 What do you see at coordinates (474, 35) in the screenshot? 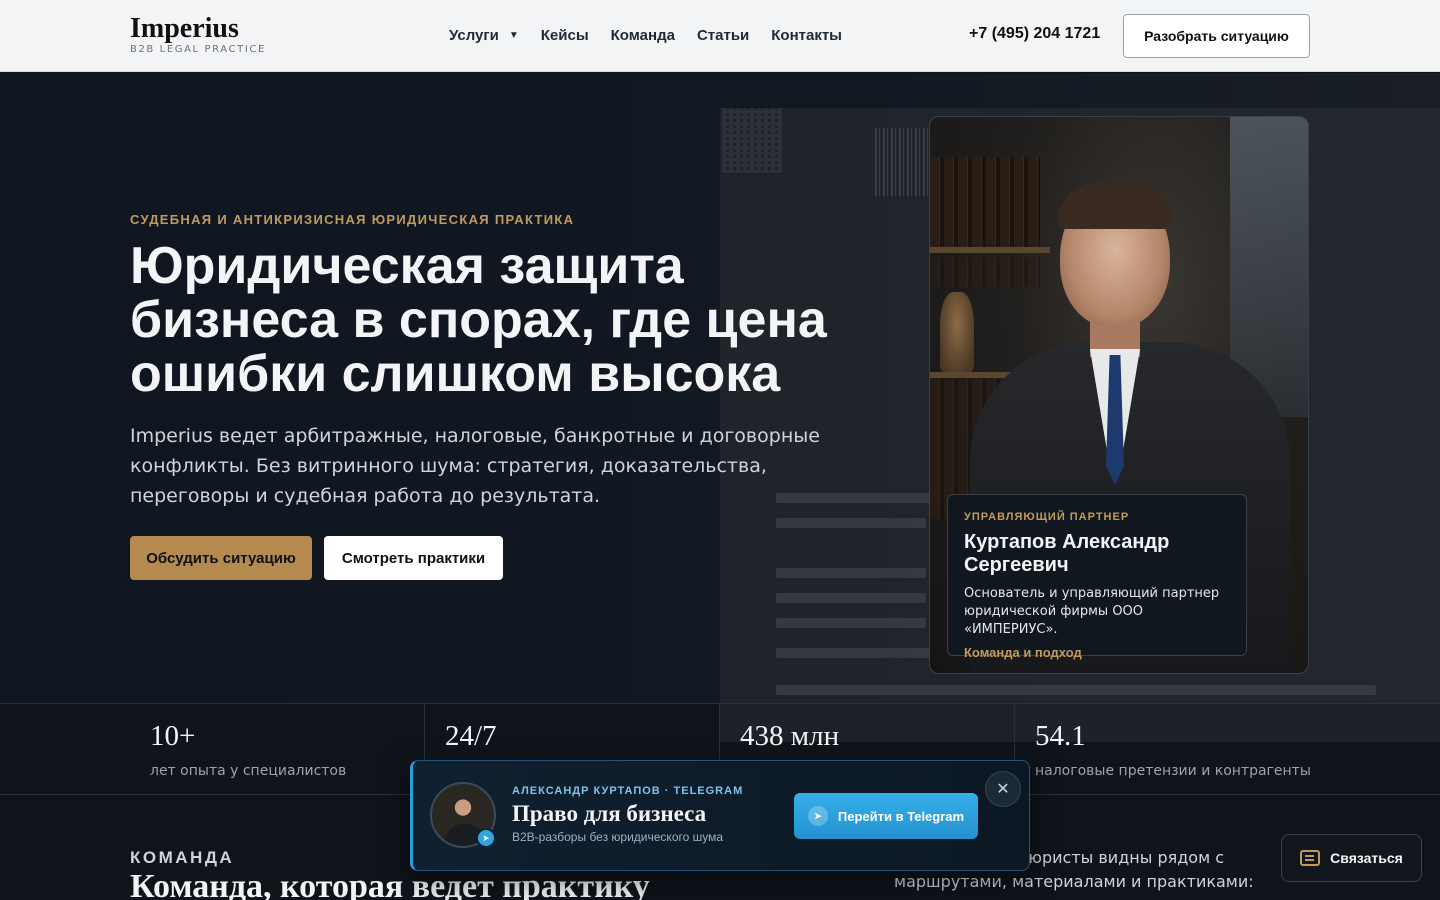
I see `nav-item-label: Услуги` at bounding box center [474, 35].